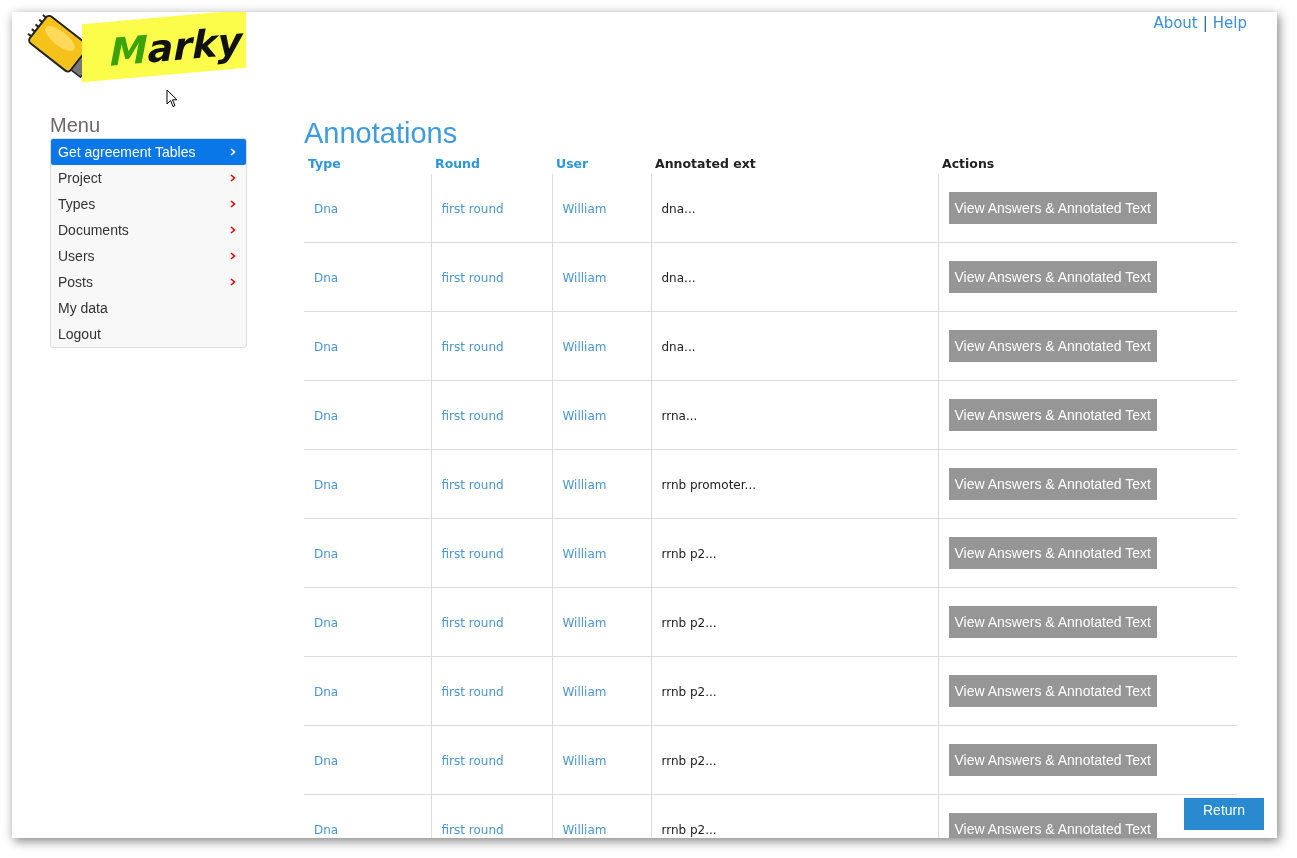 This screenshot has width=1297, height=858. I want to click on menu-title: Menu, so click(76, 125).